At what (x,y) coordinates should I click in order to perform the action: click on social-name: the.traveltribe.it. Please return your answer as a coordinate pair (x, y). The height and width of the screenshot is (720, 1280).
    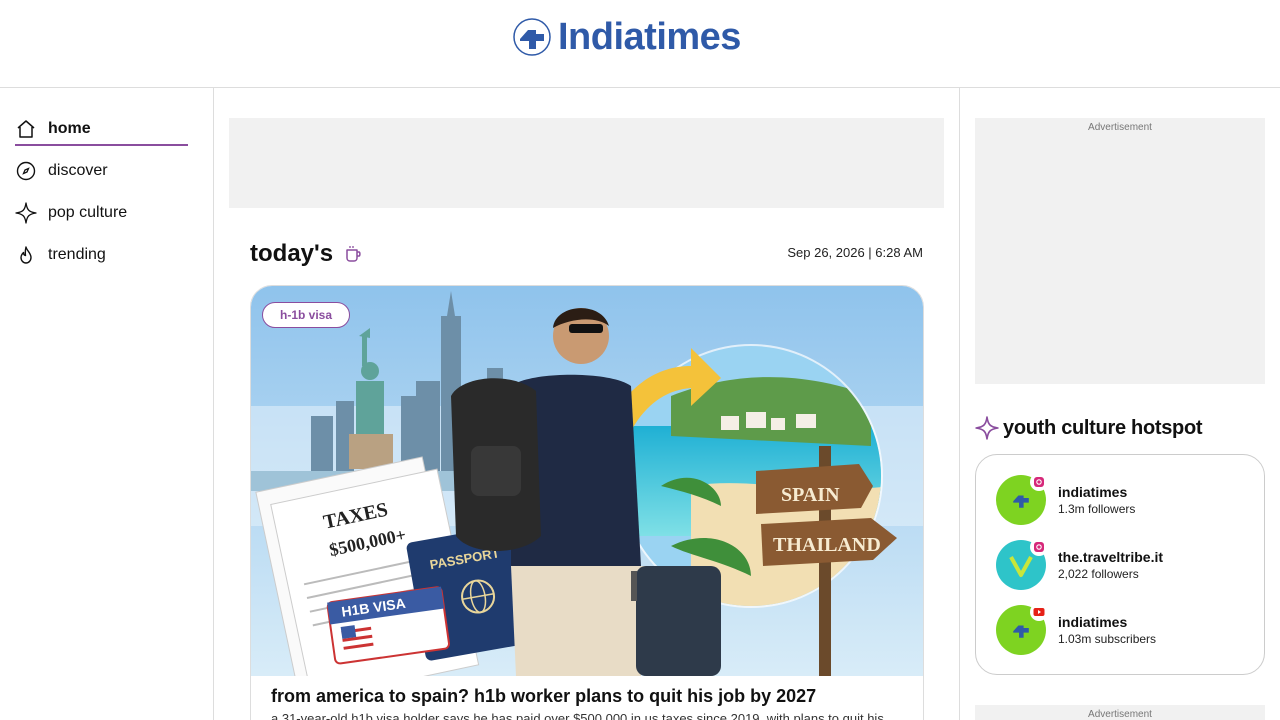
    Looking at the image, I should click on (1111, 557).